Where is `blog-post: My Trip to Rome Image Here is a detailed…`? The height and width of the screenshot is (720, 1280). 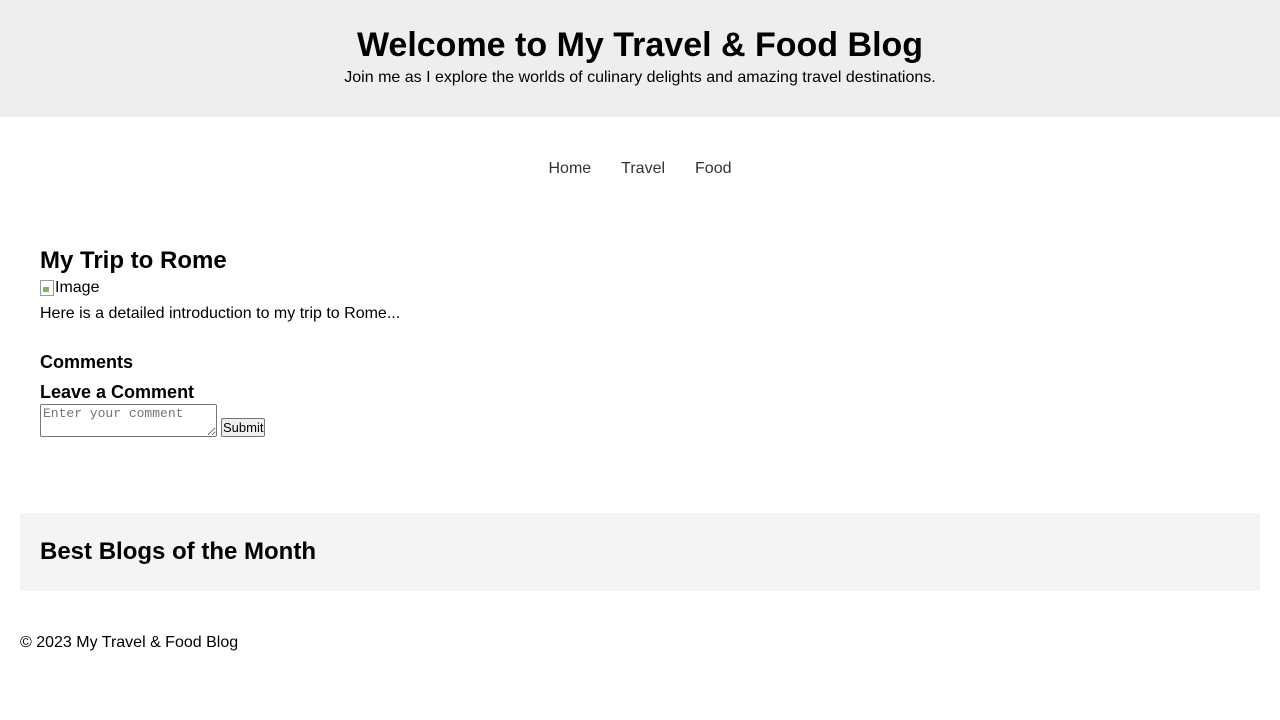
blog-post: My Trip to Rome Image Here is a detailed… is located at coordinates (220, 341).